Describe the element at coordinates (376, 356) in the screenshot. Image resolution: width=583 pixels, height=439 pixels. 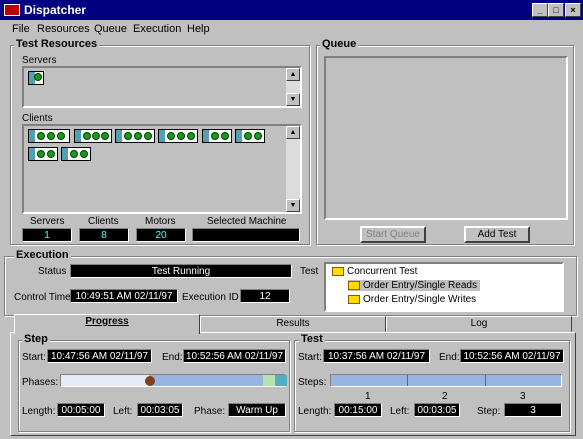
I see `test-start-value: 10:37:56 AM 02/11/97` at that location.